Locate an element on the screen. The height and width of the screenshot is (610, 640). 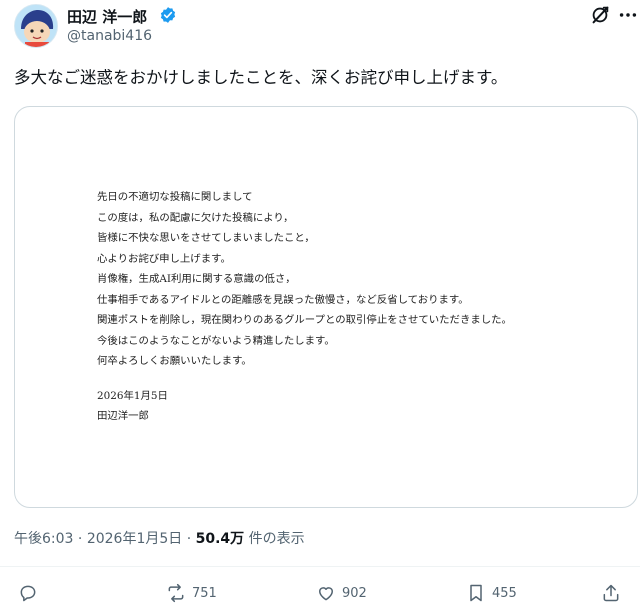
letter-line: 肖像権，生成AI利用に関する意識の低さ， is located at coordinates (196, 279).